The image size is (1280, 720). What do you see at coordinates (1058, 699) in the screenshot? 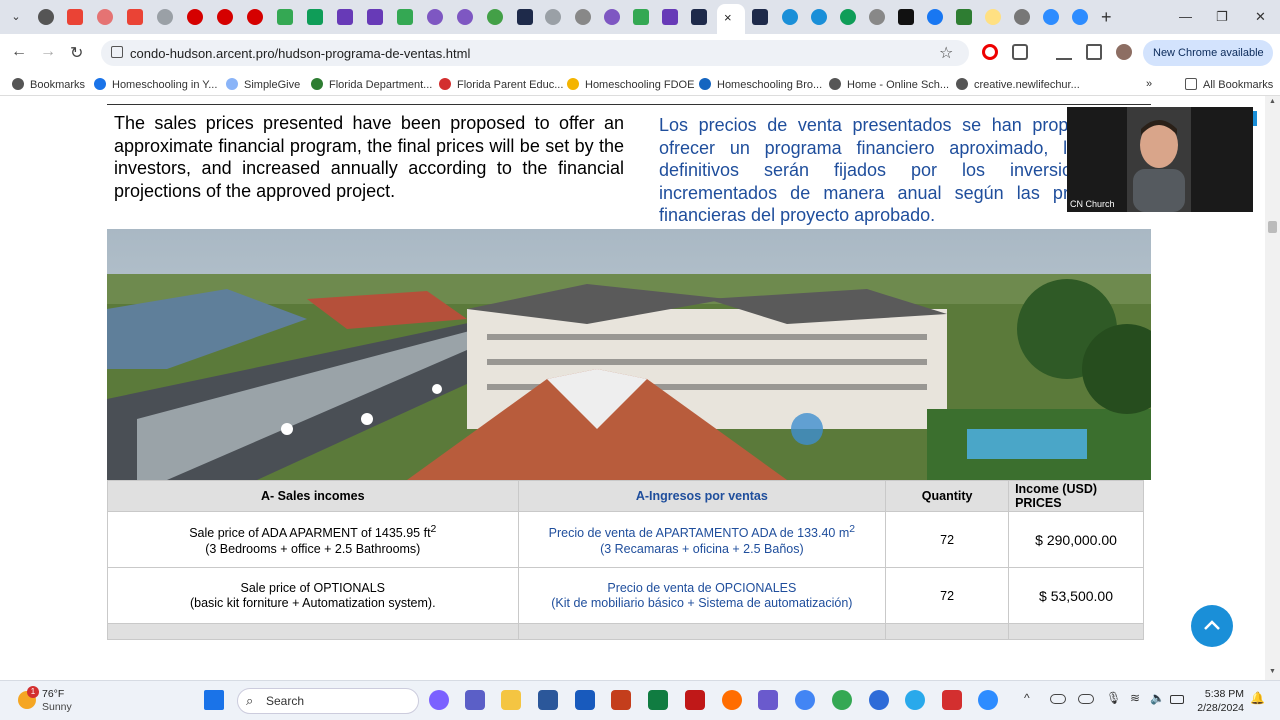
I see `cloud-icon` at bounding box center [1058, 699].